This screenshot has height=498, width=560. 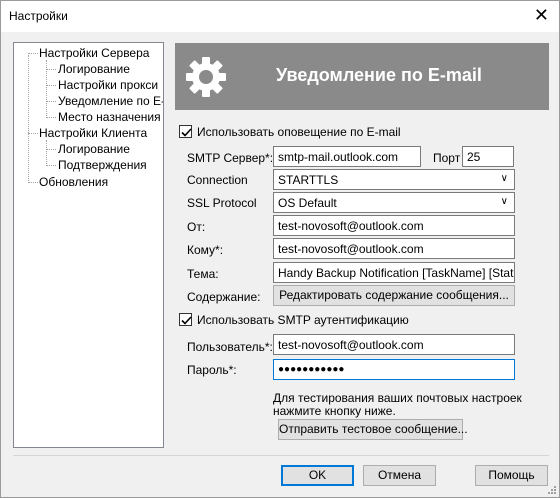 I want to click on to-input: test-novosoft@outlook.com, so click(x=394, y=248).